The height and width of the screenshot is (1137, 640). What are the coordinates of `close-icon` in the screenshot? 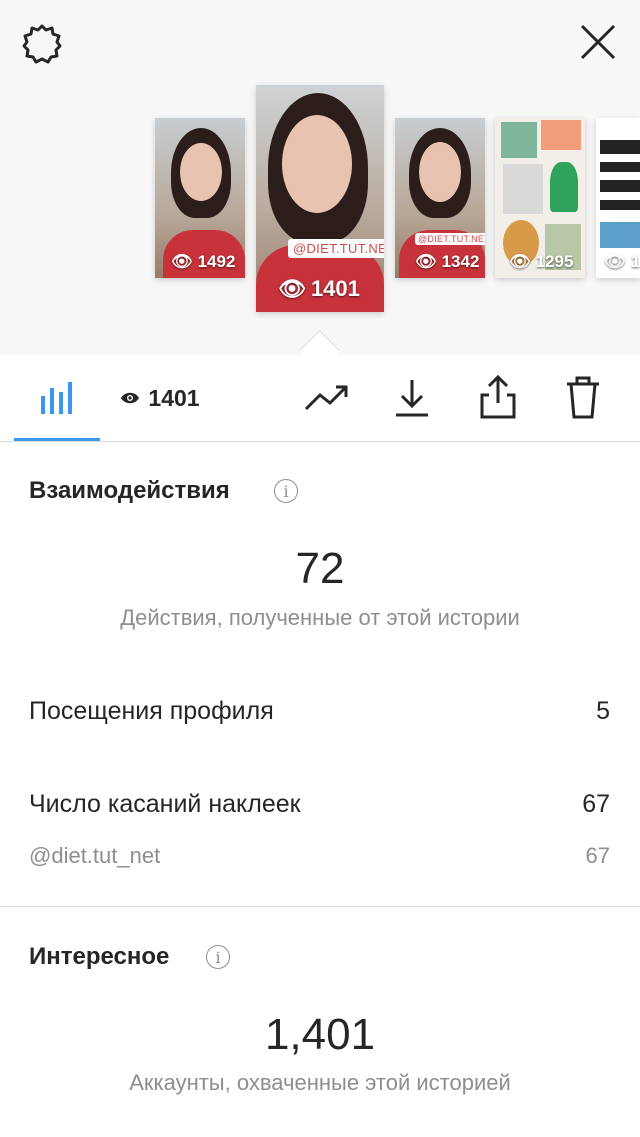 It's located at (598, 42).